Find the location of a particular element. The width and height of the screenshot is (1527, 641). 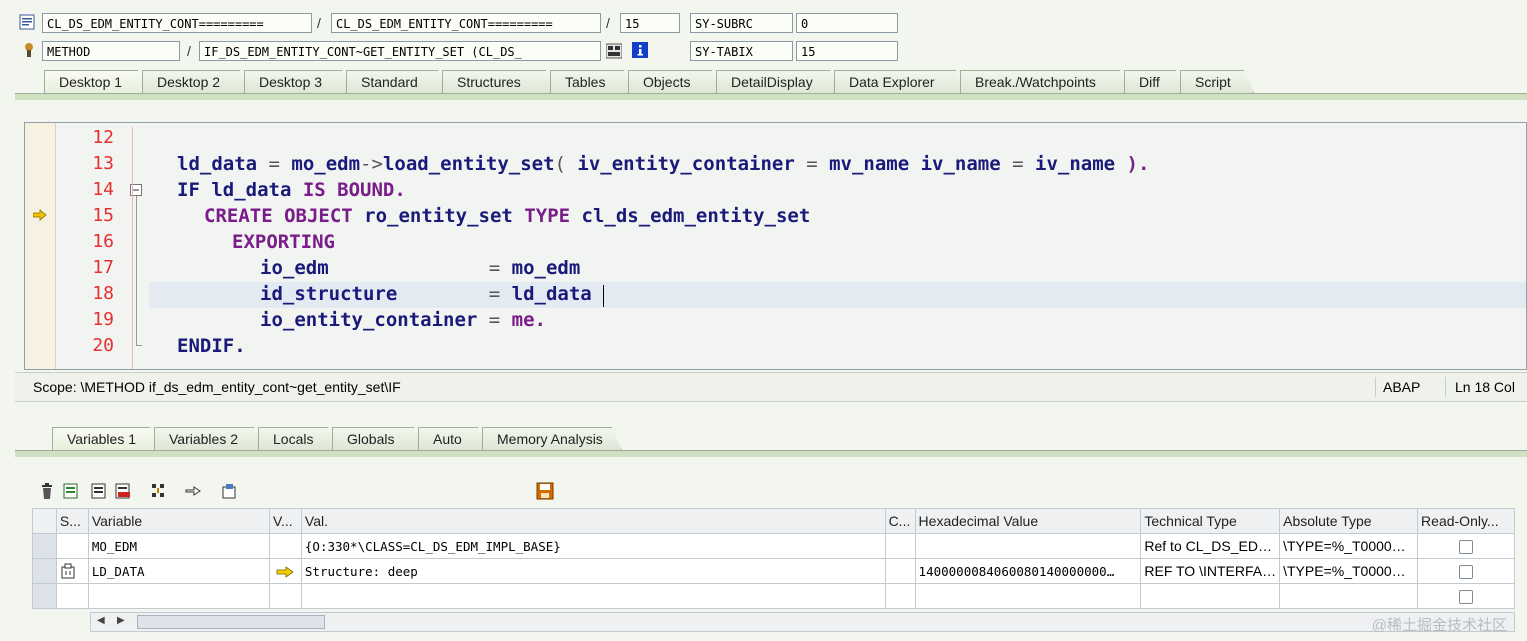

filter-icon is located at coordinates (229, 491).